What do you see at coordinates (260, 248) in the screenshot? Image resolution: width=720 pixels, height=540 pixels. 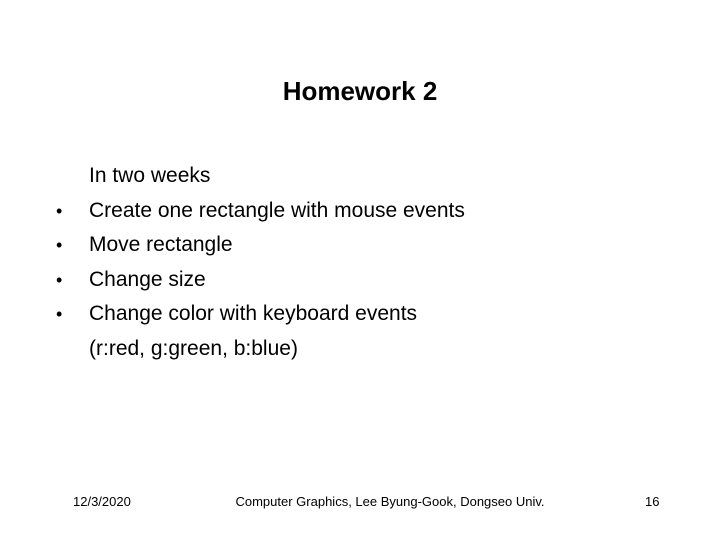 I see `list-item: • Move rectangle` at bounding box center [260, 248].